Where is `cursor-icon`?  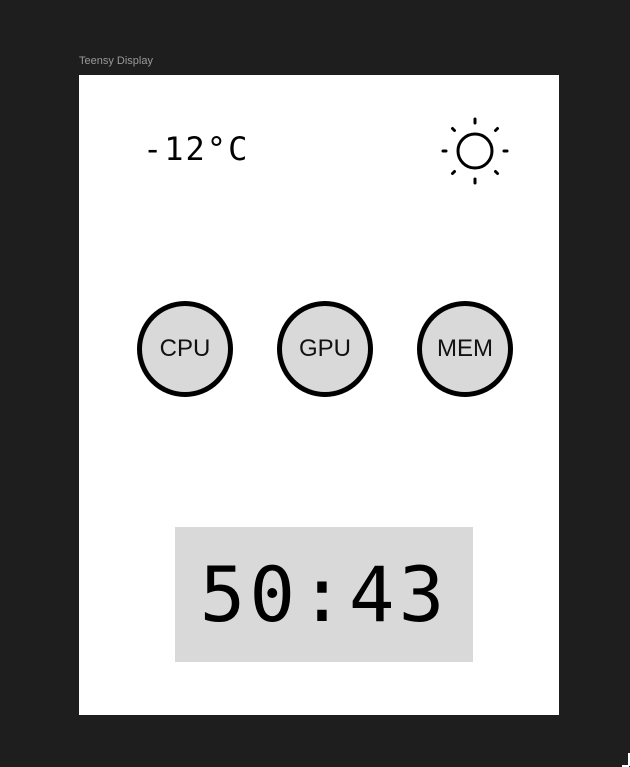
cursor-icon is located at coordinates (626, 760).